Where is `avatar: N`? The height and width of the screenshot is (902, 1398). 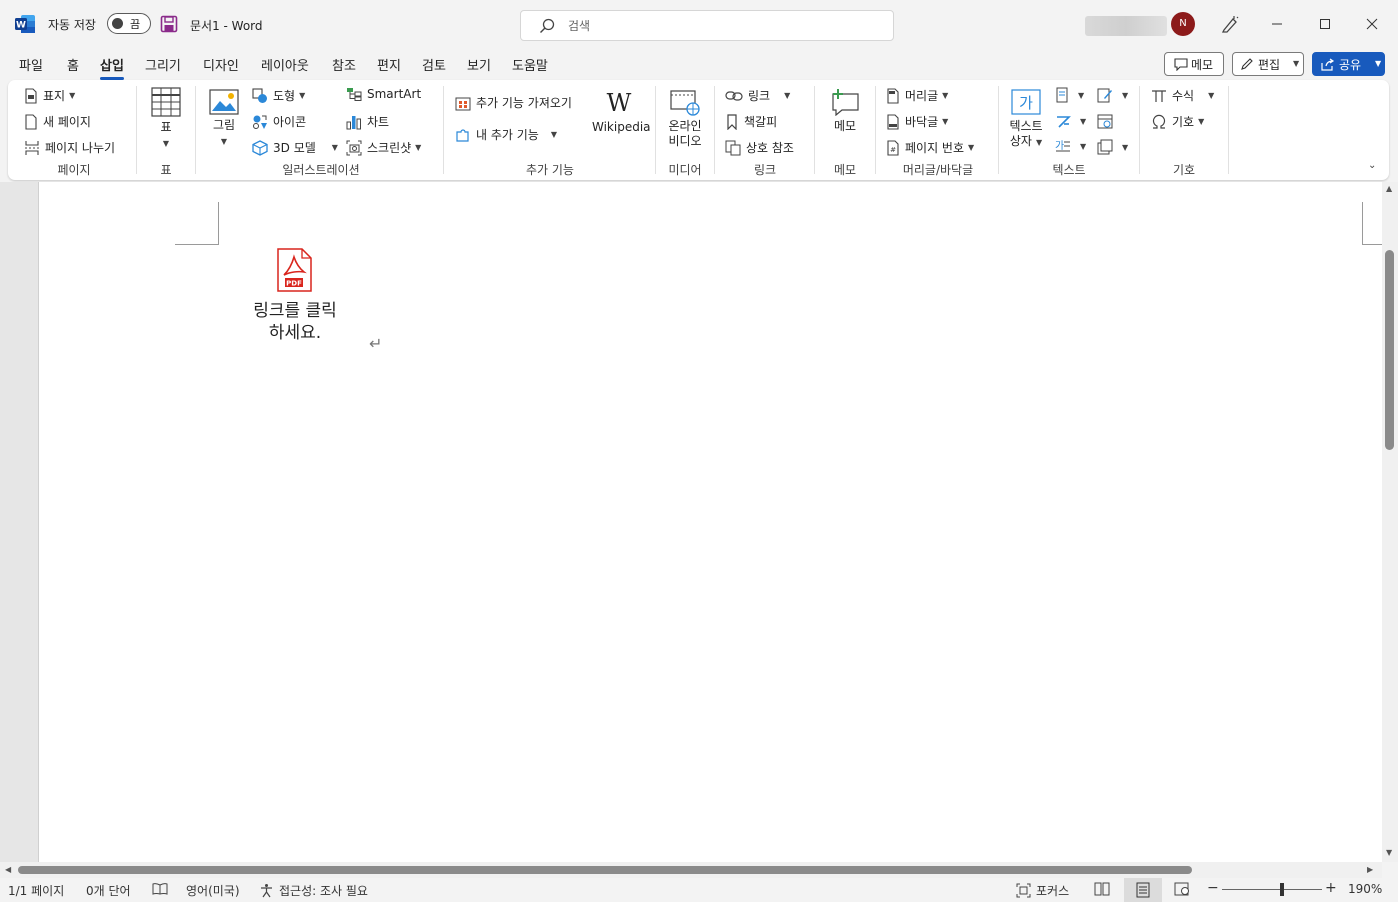
avatar: N is located at coordinates (1183, 24).